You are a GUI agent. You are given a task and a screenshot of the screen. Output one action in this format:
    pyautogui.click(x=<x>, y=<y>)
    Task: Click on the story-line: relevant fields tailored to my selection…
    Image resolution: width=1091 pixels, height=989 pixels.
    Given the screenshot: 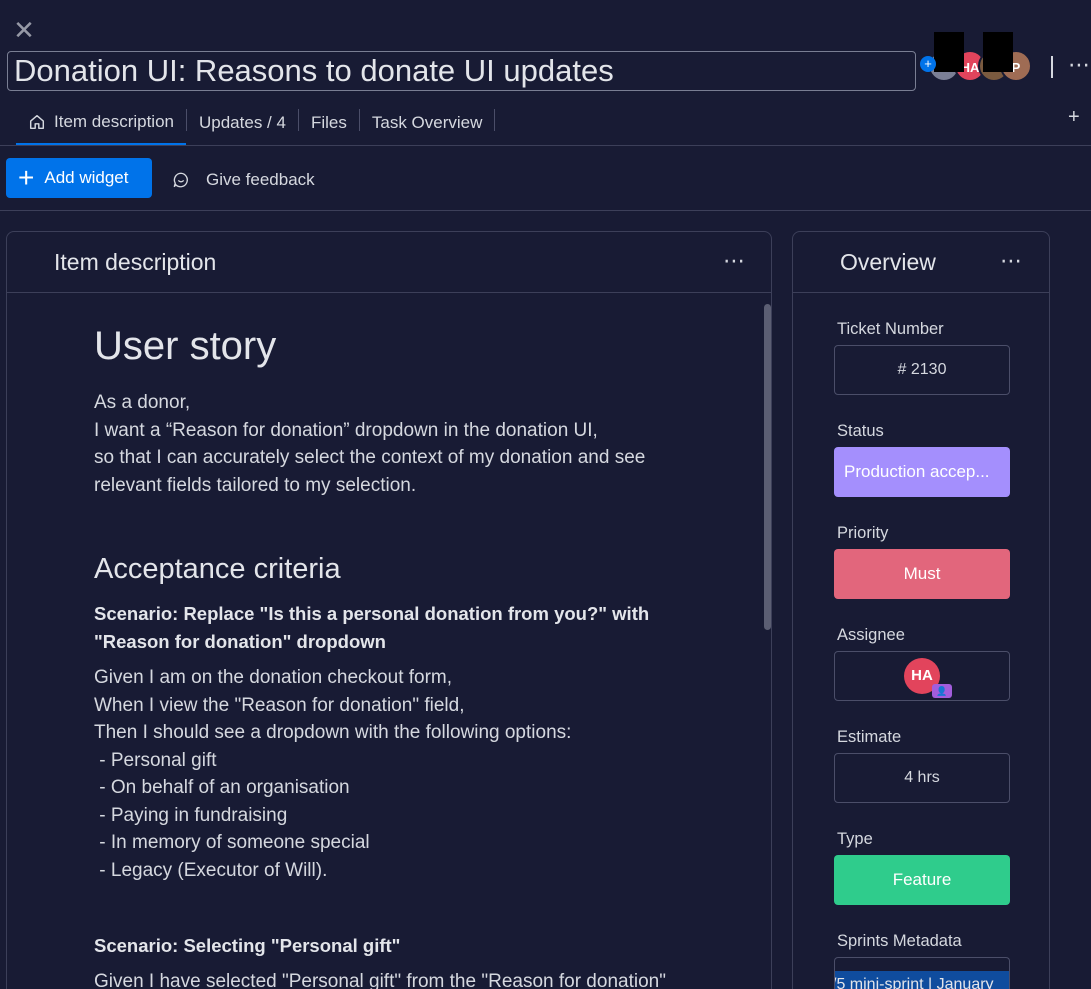 What is the action you would take?
    pyautogui.click(x=255, y=485)
    